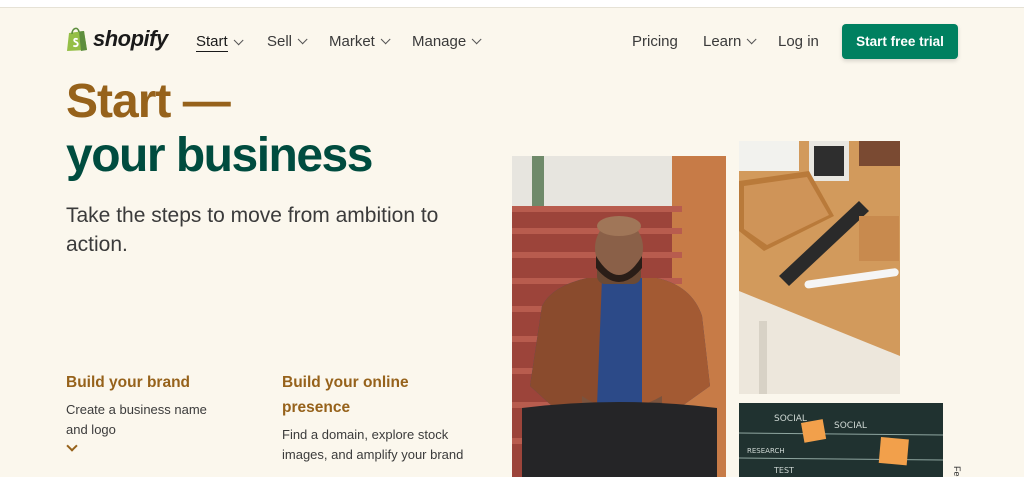 The width and height of the screenshot is (1024, 477). Describe the element at coordinates (130, 38) in the screenshot. I see `logo-wordmark: shopify` at that location.